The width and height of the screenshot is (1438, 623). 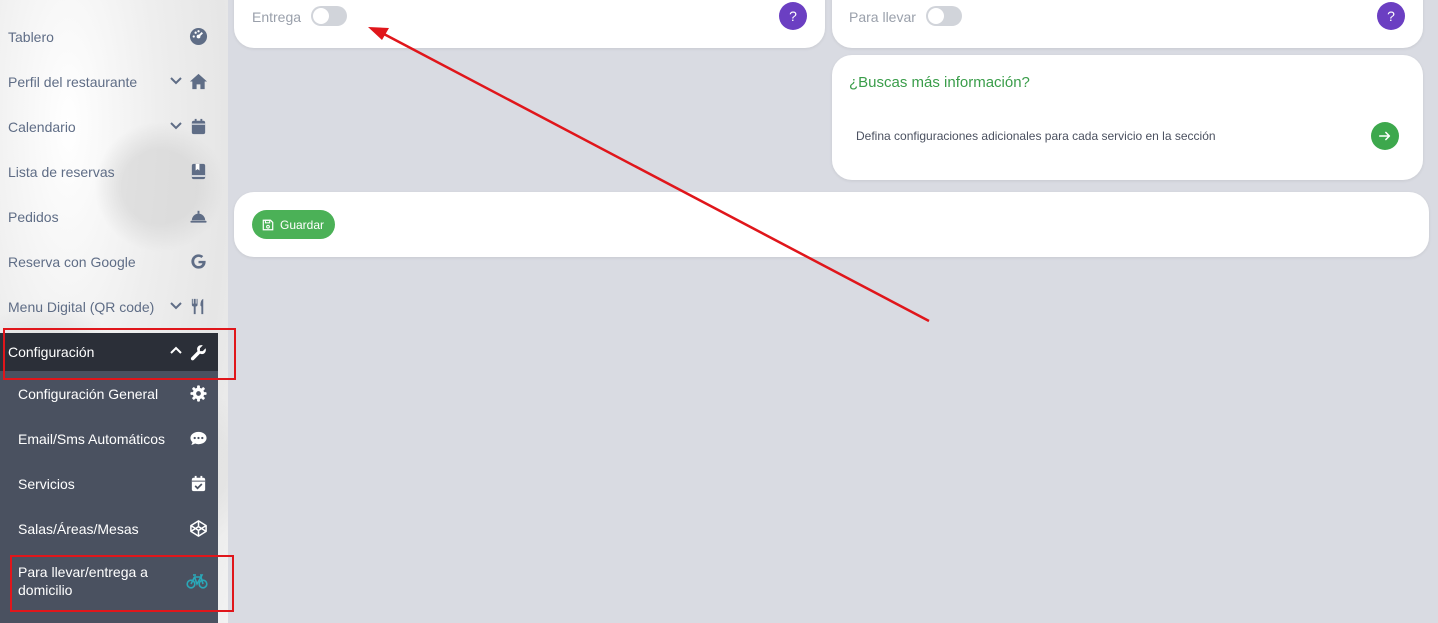 What do you see at coordinates (198, 81) in the screenshot?
I see `home-icon` at bounding box center [198, 81].